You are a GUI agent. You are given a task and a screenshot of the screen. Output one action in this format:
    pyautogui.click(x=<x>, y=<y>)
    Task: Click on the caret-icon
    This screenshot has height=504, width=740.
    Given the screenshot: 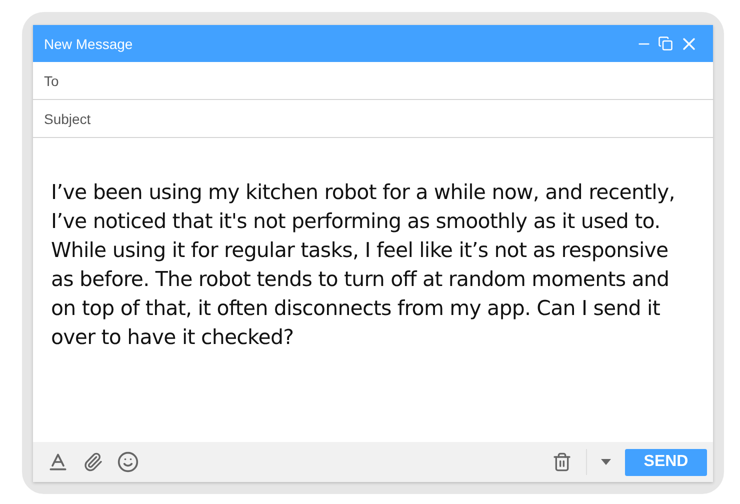 What is the action you would take?
    pyautogui.click(x=606, y=462)
    